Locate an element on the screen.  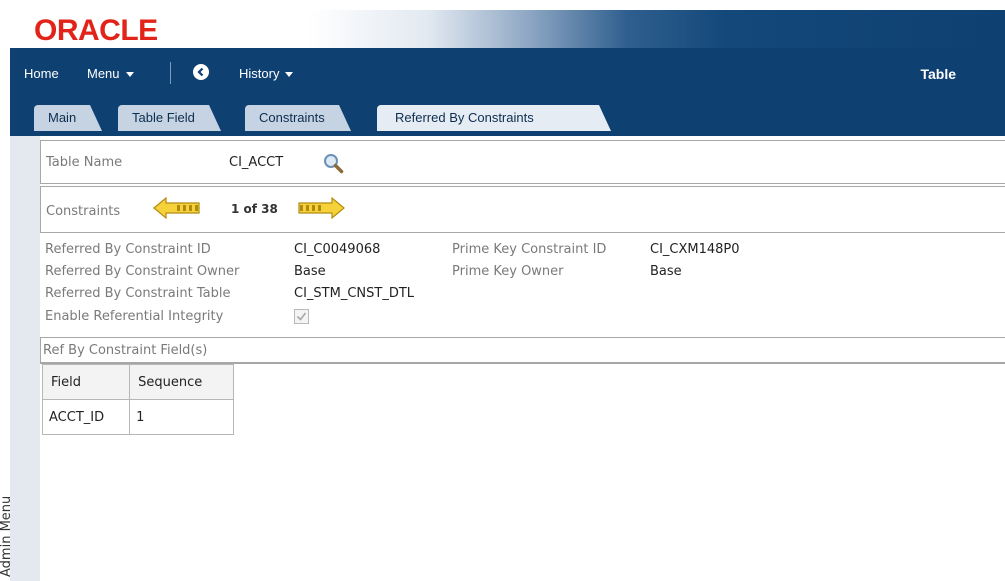
prime-key-constraint-id-value: CI_CXM148P0 is located at coordinates (695, 249).